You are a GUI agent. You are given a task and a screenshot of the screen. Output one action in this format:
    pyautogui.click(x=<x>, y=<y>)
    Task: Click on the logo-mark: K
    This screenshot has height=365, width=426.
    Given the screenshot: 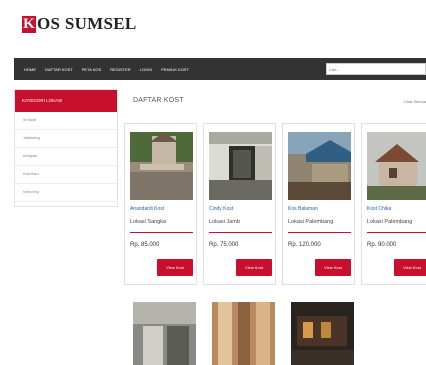 What is the action you would take?
    pyautogui.click(x=29, y=24)
    